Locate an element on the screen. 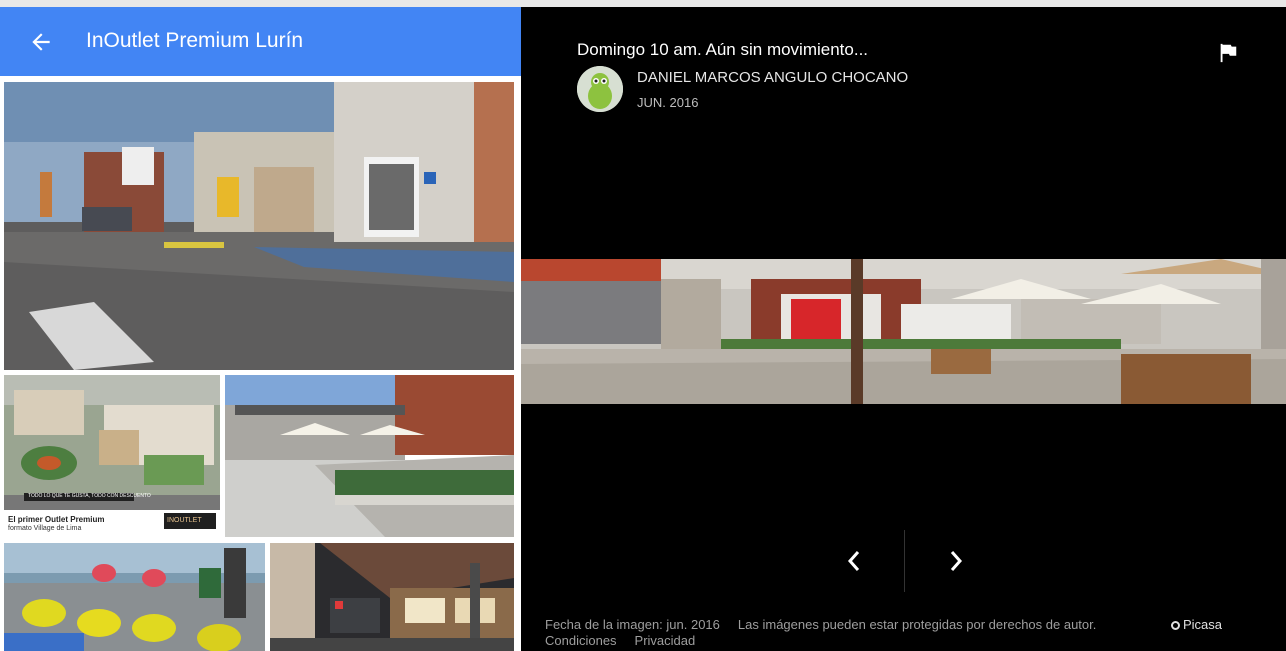 Image resolution: width=1286 pixels, height=651 pixels. promo-text-line2: formato Village de Lima is located at coordinates (45, 528).